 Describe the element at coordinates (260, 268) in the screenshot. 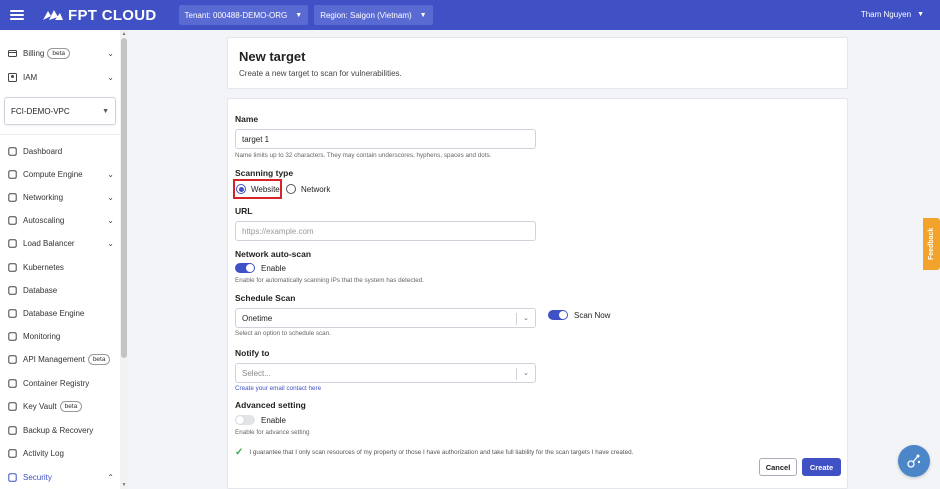

I see `auto-scan-toggle: Enable` at that location.